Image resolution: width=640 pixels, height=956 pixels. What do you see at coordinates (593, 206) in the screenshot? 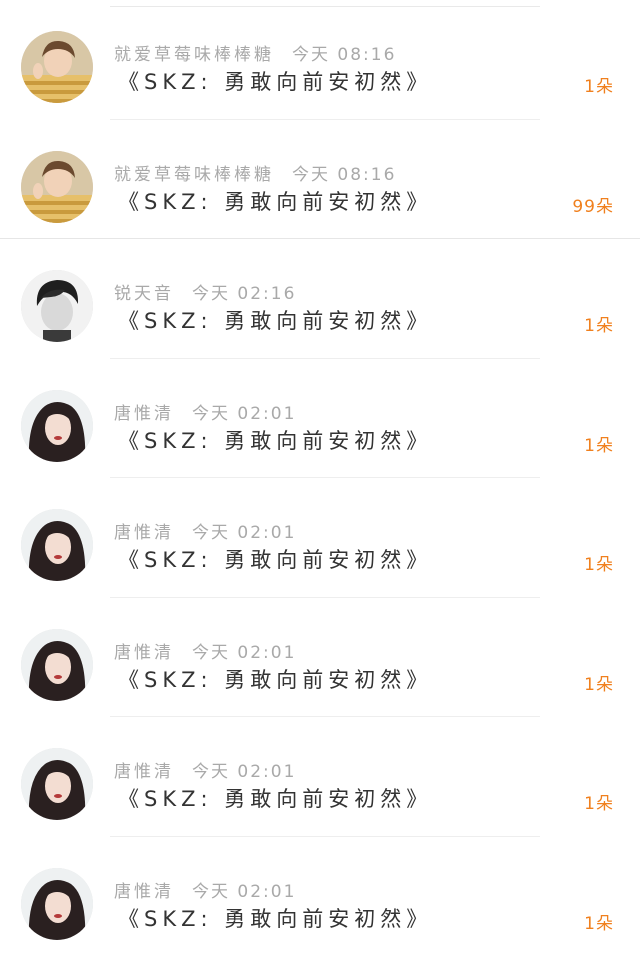
I see `gift-count: 99朵` at bounding box center [593, 206].